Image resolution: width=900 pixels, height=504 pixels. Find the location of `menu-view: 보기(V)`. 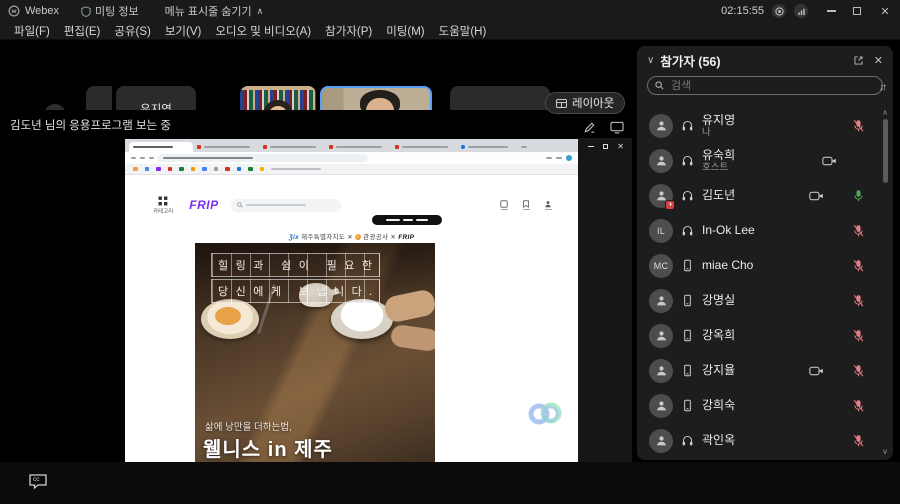

menu-view: 보기(V) is located at coordinates (183, 31).